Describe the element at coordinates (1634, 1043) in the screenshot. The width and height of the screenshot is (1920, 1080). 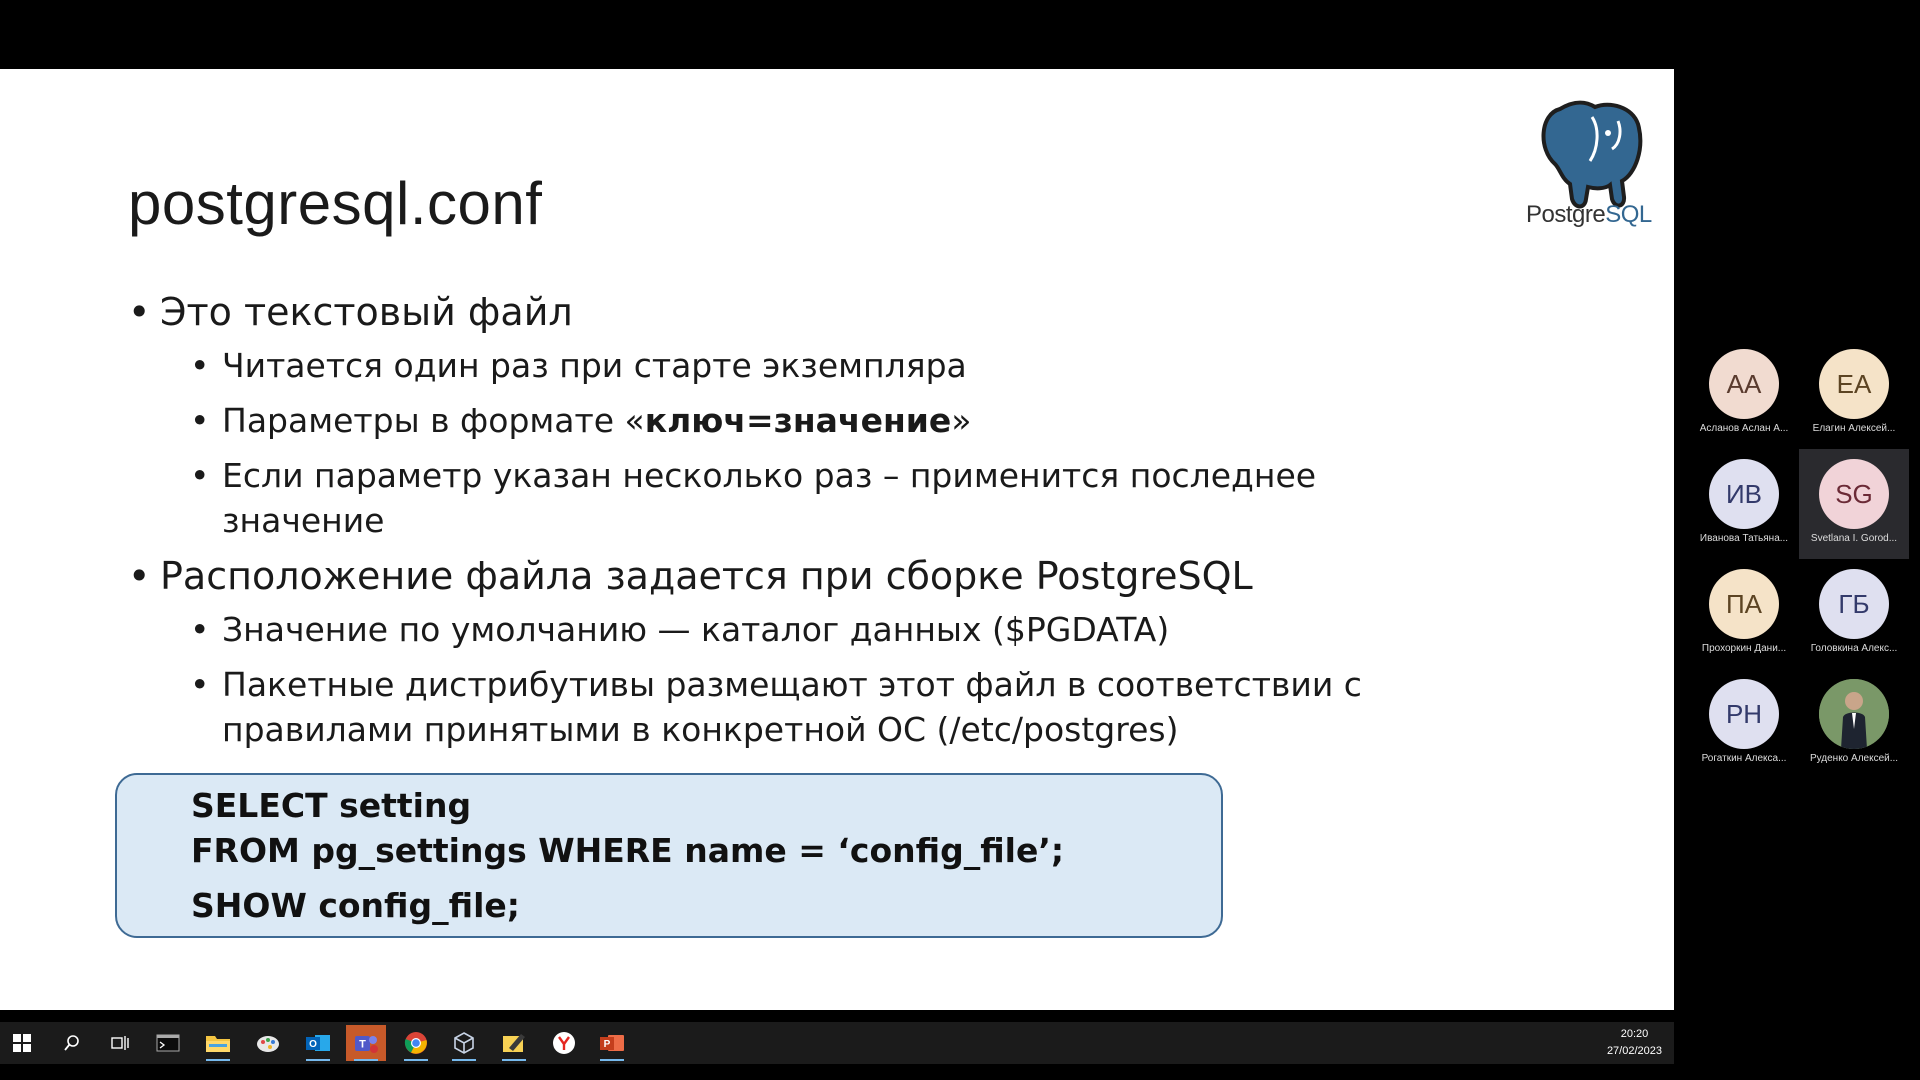
I see `system-clock: 20:20 27/02/2023` at that location.